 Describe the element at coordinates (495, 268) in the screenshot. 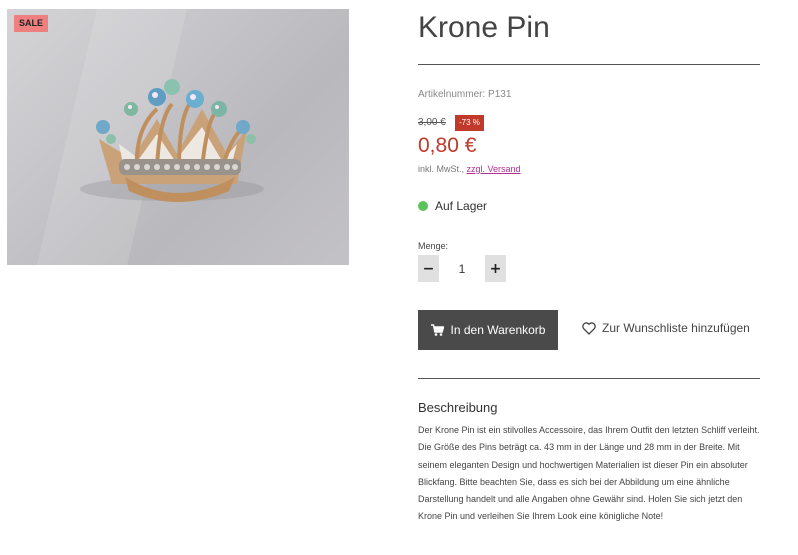

I see `quantity-increase-button: +` at that location.